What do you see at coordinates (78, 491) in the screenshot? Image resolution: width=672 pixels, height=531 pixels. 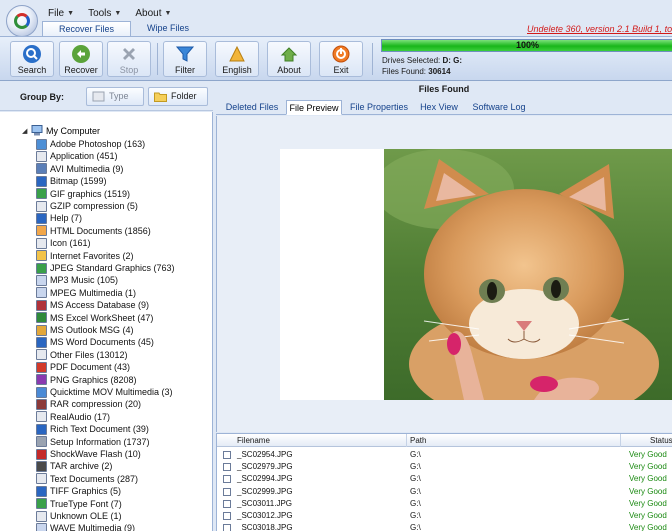 I see `tree-item: TIFF Graphics (5)` at bounding box center [78, 491].